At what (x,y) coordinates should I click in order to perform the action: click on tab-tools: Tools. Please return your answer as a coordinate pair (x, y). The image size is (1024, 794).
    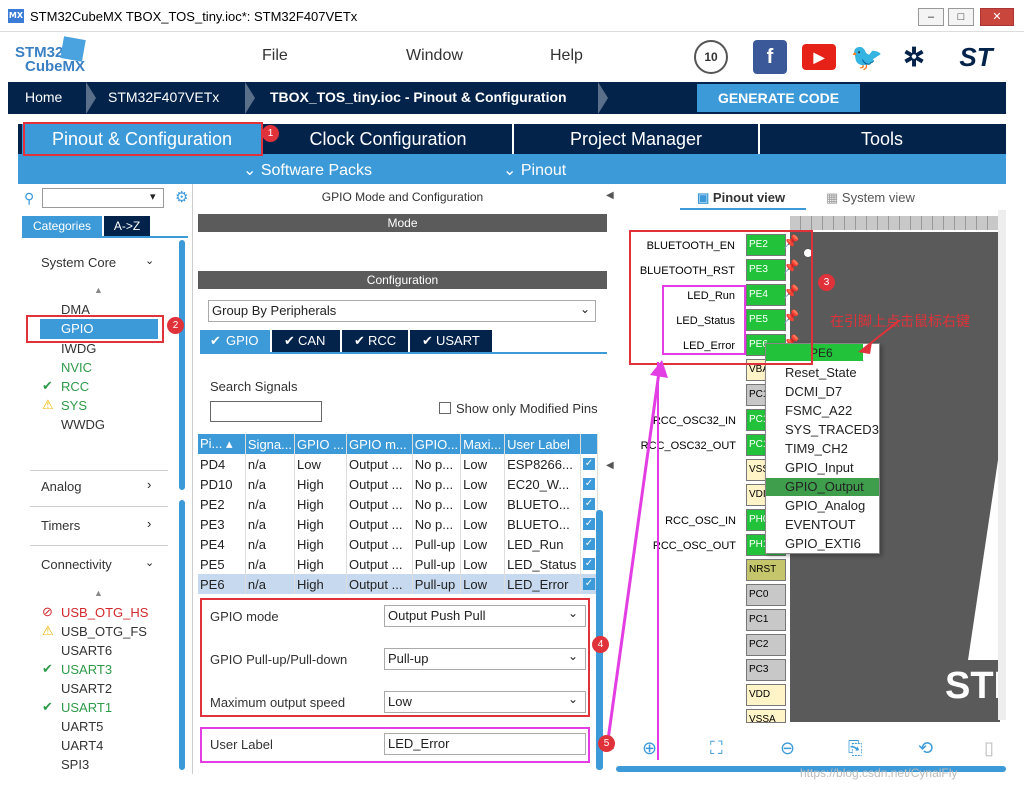
    Looking at the image, I should click on (882, 139).